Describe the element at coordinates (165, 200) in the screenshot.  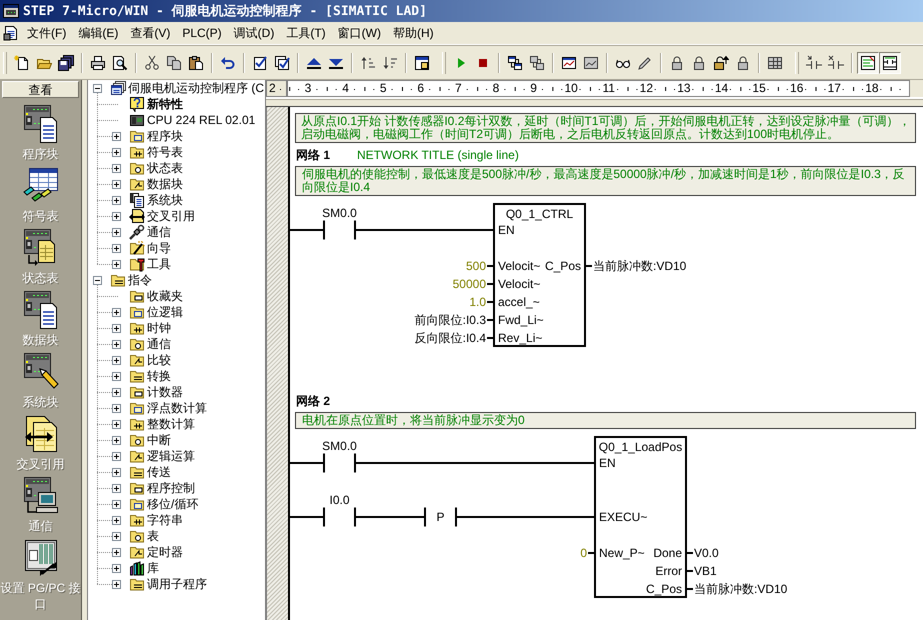
I see `tree-item: 系统块` at that location.